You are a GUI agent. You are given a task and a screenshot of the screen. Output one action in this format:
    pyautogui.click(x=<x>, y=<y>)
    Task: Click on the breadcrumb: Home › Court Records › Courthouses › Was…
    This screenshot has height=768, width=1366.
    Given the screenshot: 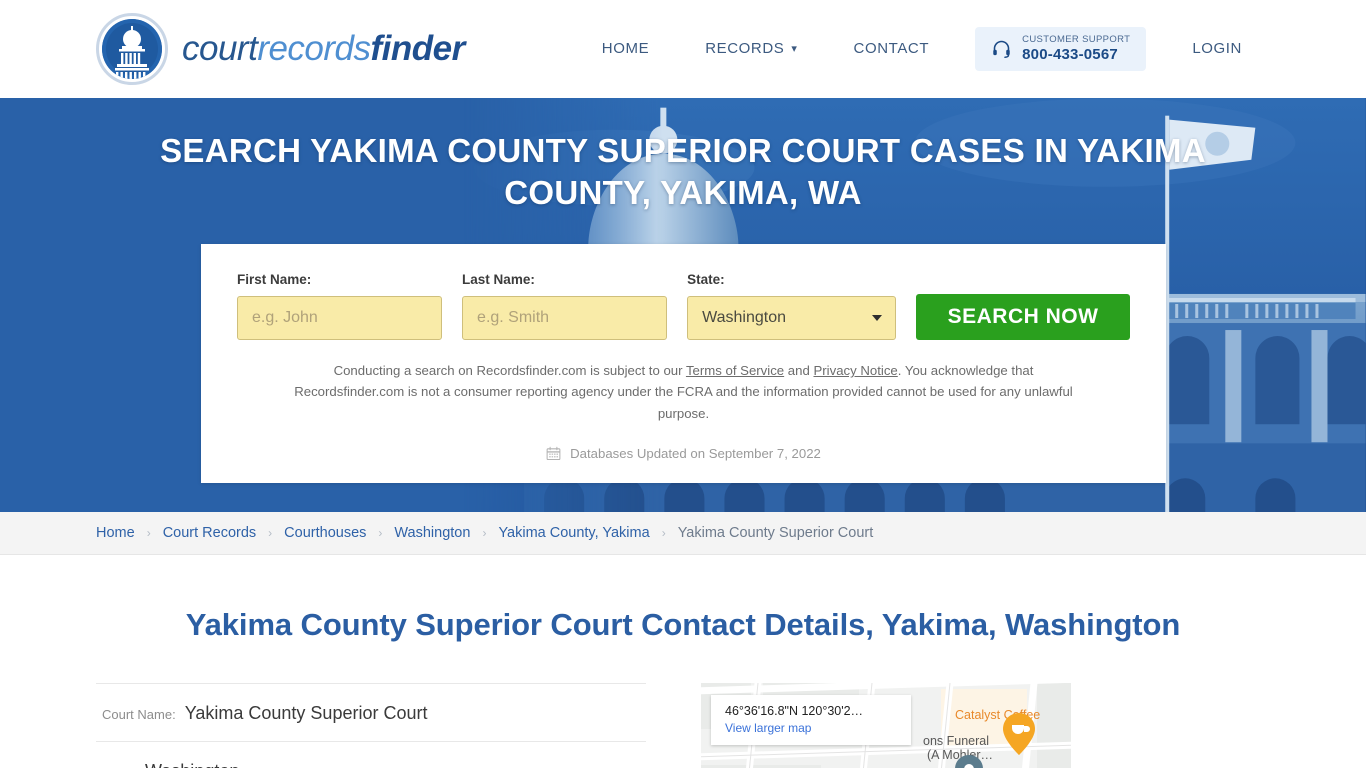 What is the action you would take?
    pyautogui.click(x=484, y=533)
    